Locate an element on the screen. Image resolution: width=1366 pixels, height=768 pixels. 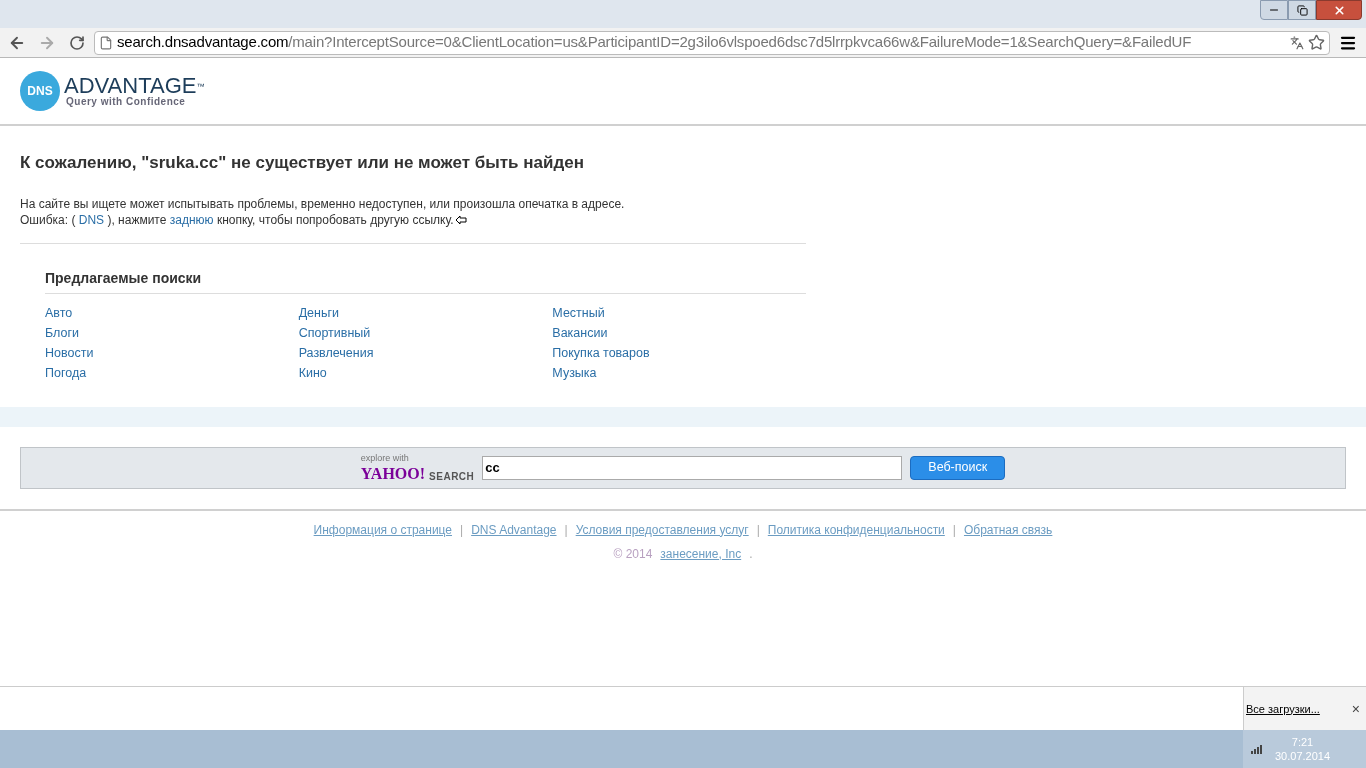
url-text: search.dnsadvantage.com/main?InterceptSource=0&ClientLocation=us&ParticipantID=2g3ilo6vlspoed6dsc7d5lrrpkvca66w&FailureMode=1&SearchQuery=&FailedUF is located at coordinates (655, 42).